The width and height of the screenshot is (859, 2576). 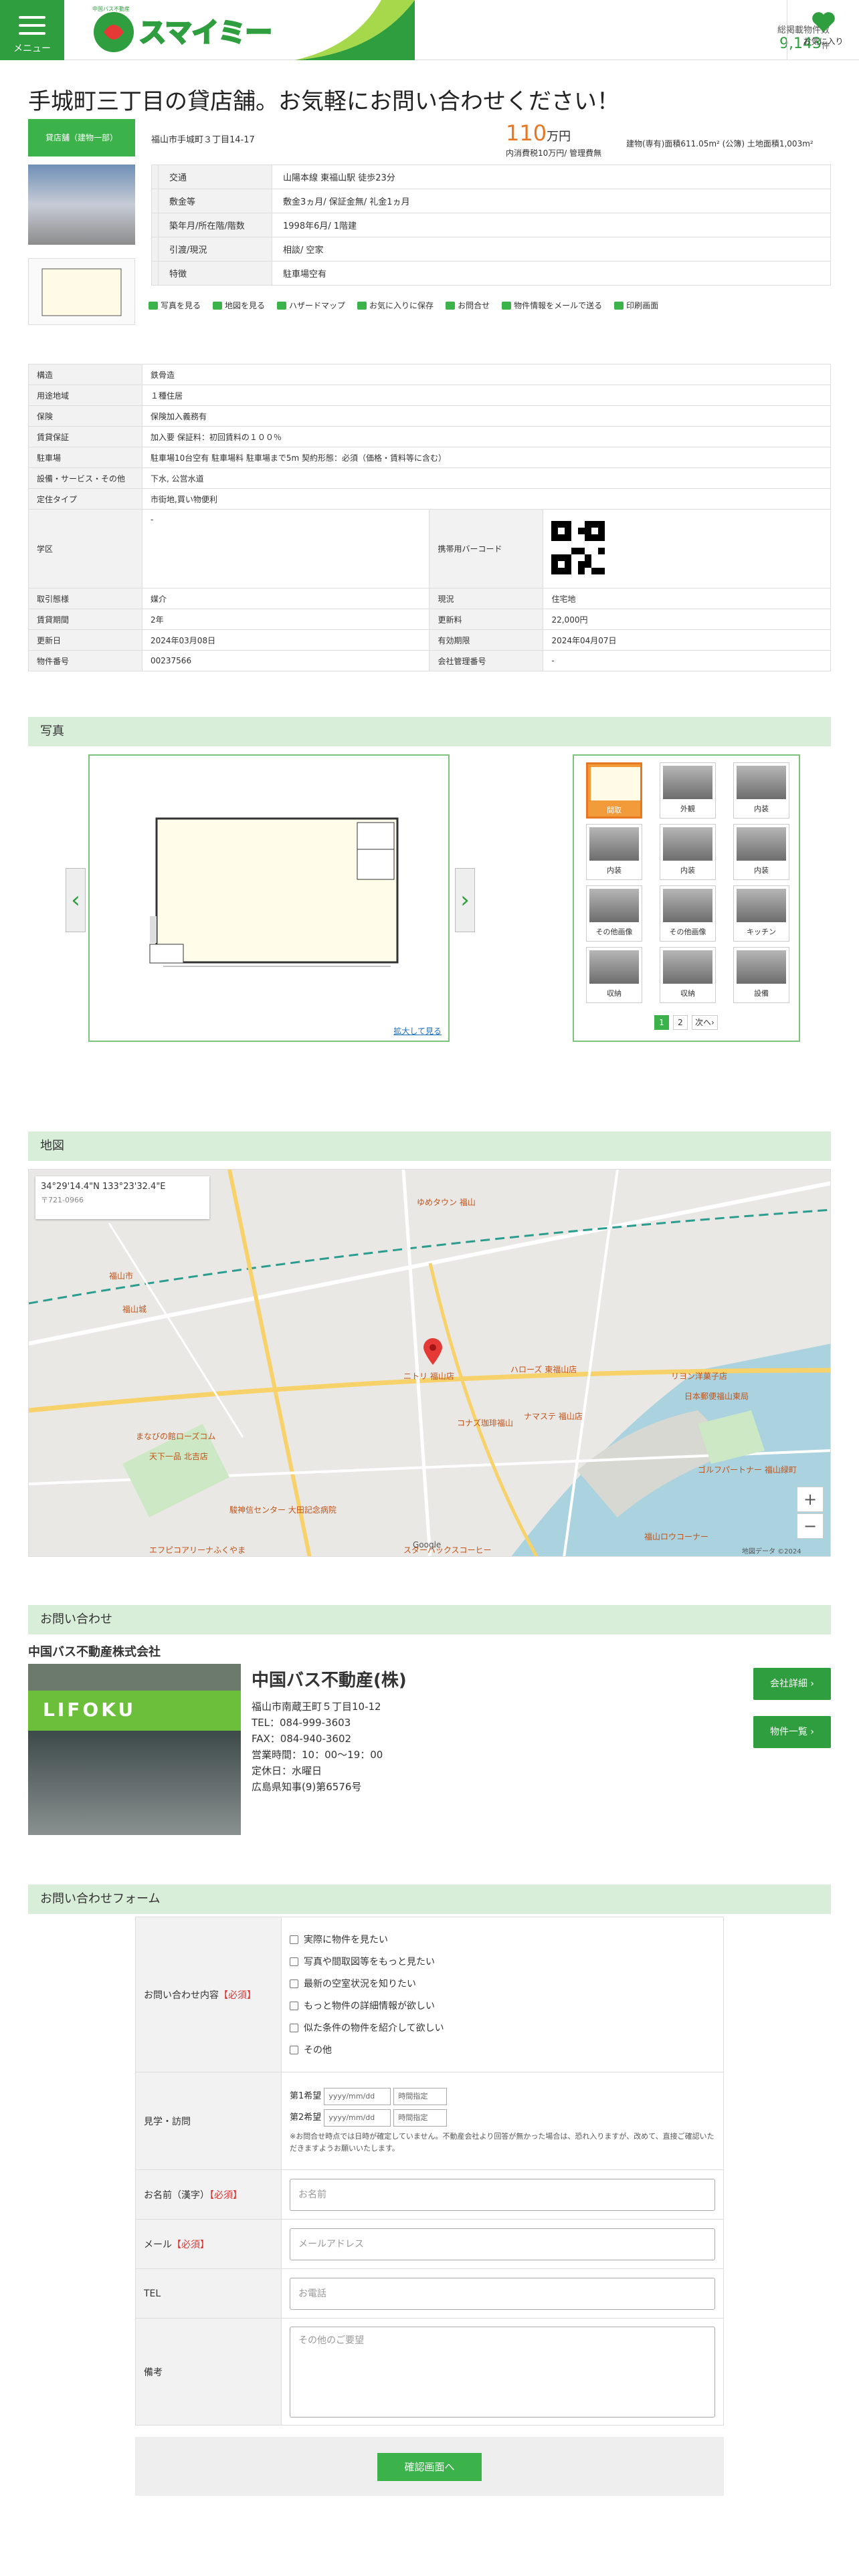 What do you see at coordinates (429, 1146) in the screenshot?
I see `section-map: 地図` at bounding box center [429, 1146].